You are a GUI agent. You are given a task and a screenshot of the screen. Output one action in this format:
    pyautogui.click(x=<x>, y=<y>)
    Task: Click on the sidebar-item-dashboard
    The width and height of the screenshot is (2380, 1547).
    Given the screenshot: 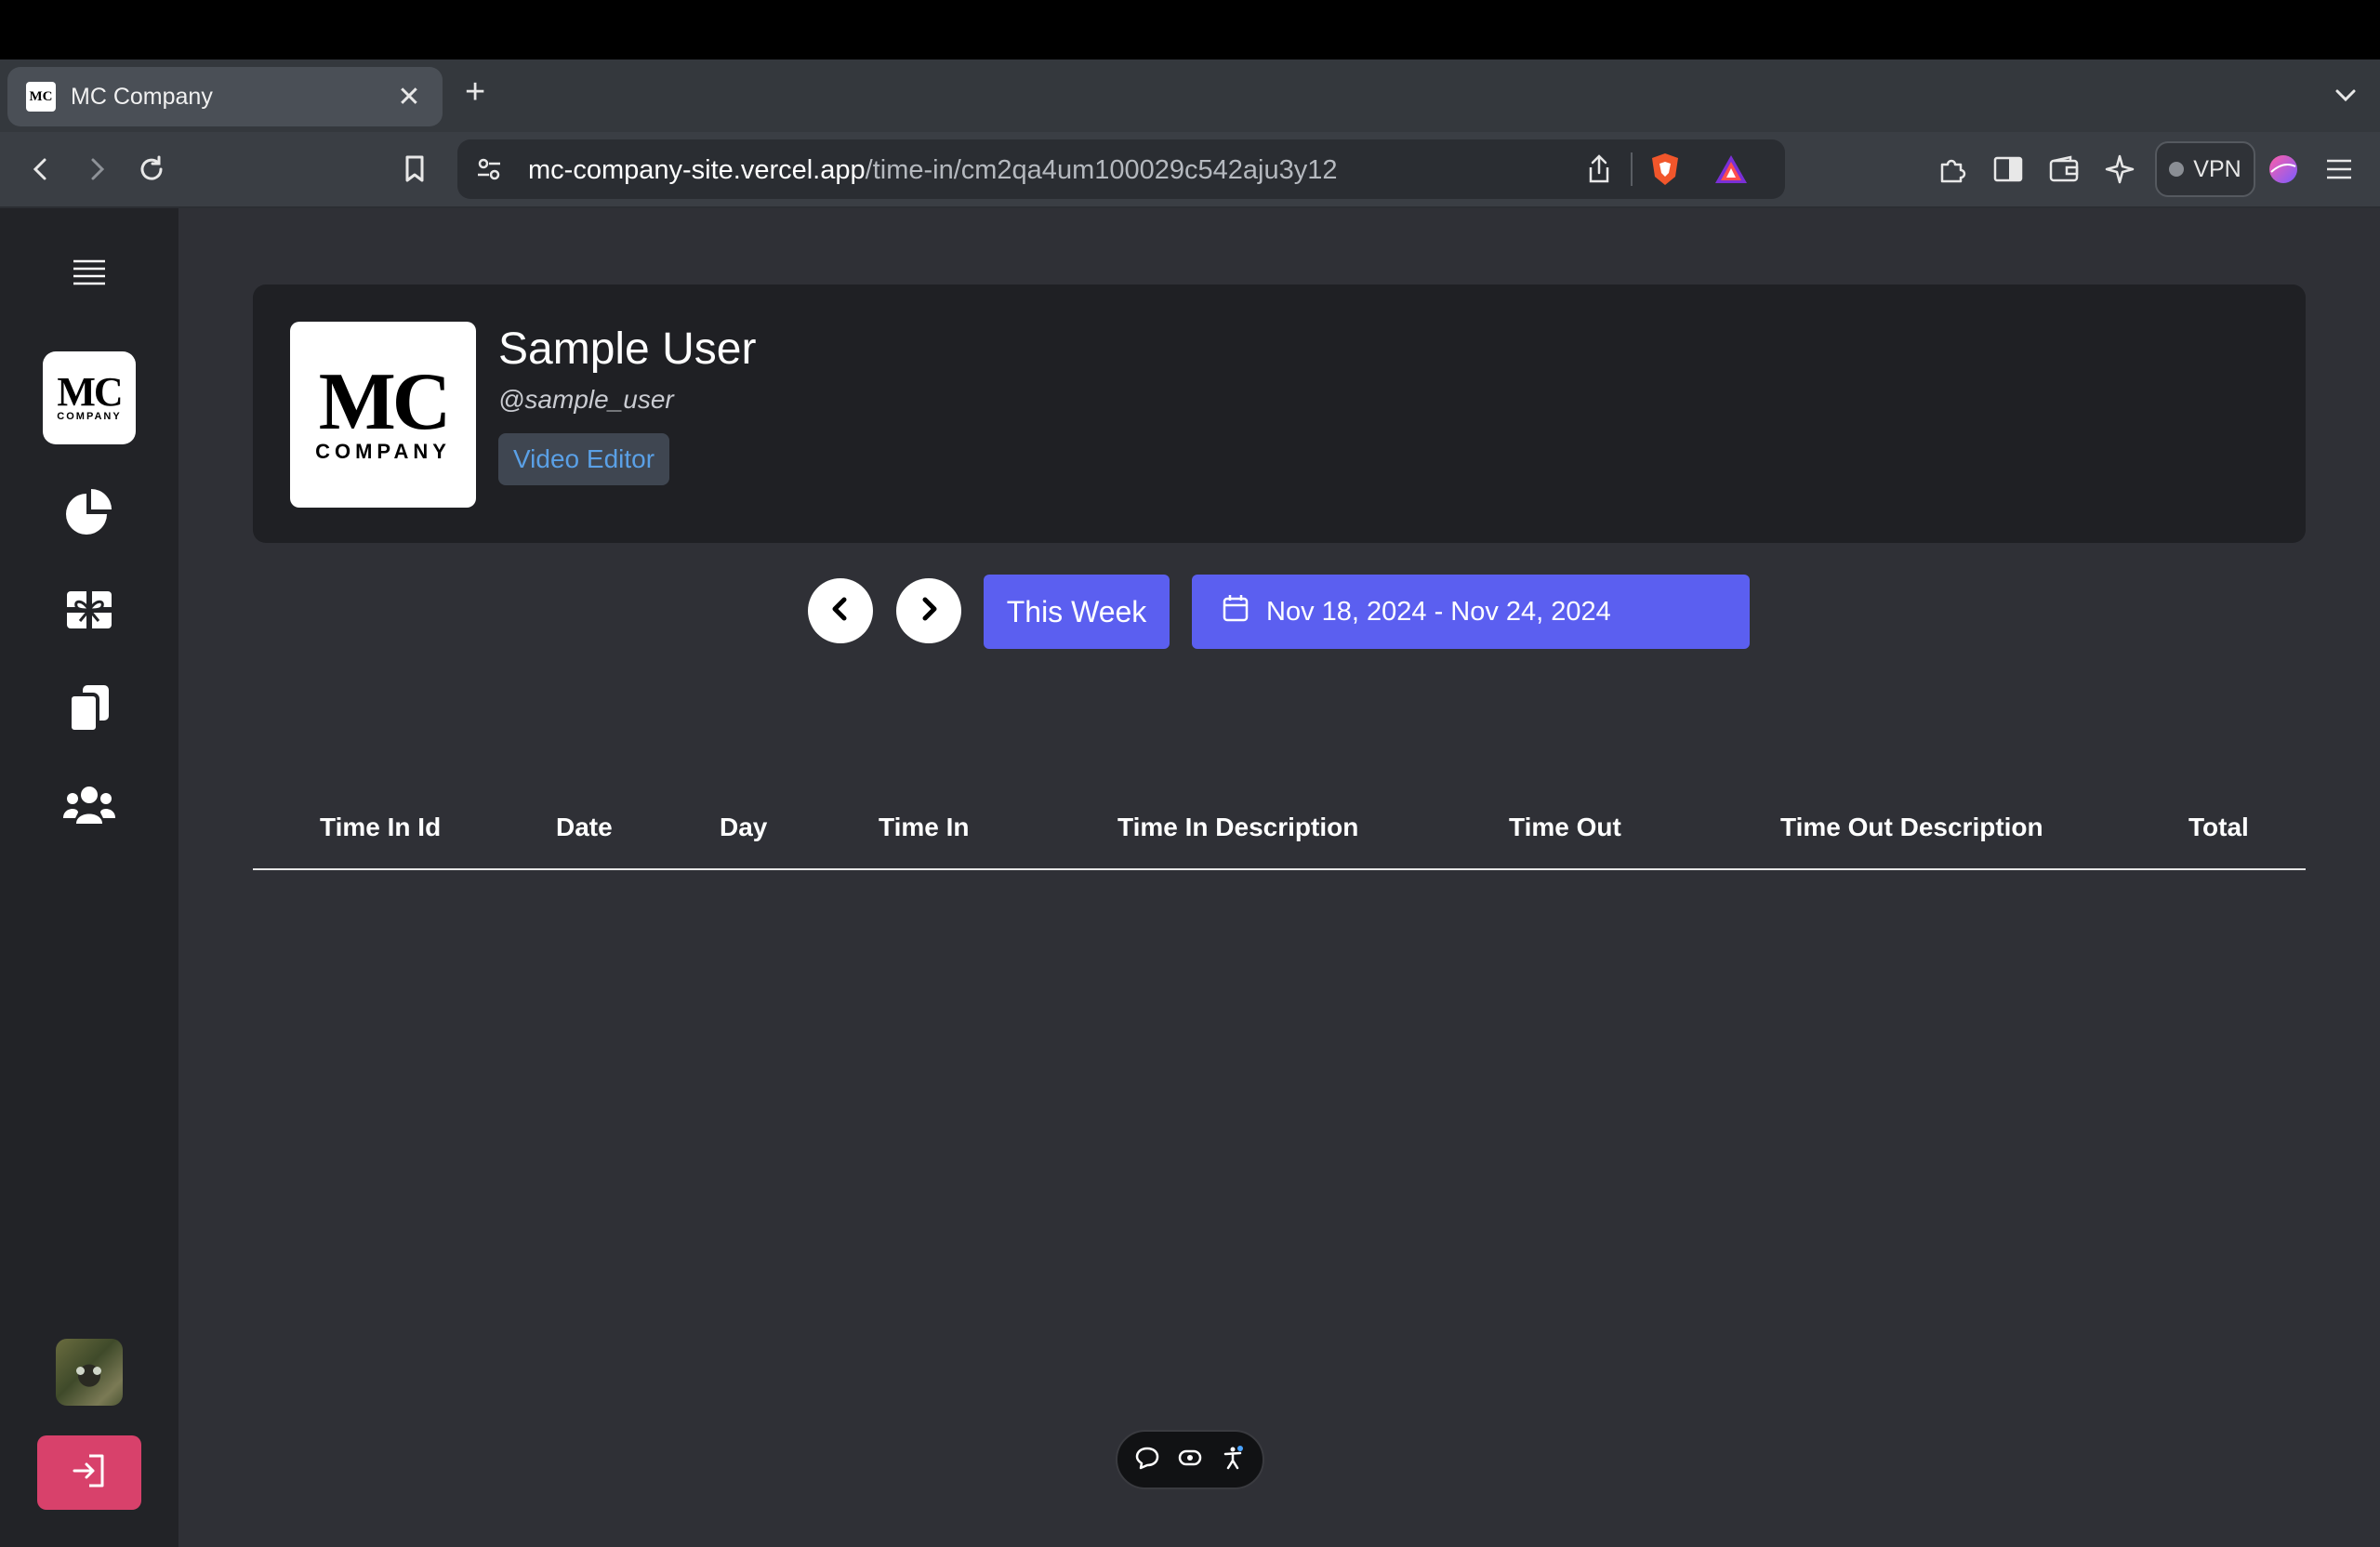 What is the action you would take?
    pyautogui.click(x=89, y=513)
    